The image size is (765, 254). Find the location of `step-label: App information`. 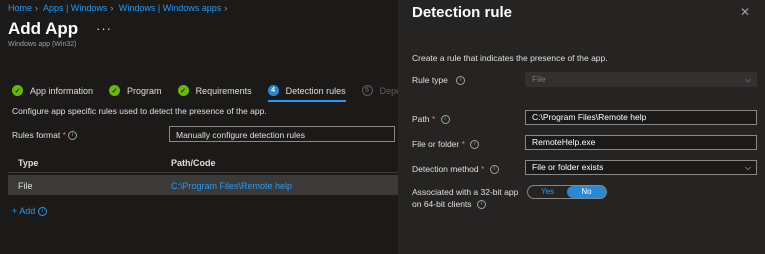

step-label: App information is located at coordinates (62, 90).